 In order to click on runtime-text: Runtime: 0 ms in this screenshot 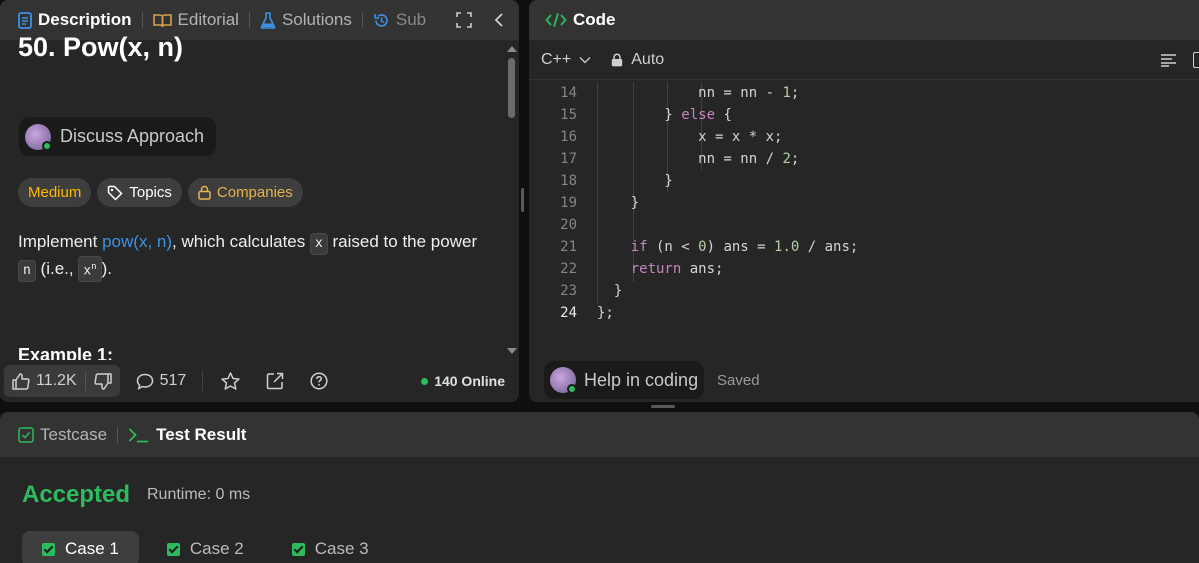, I will do `click(199, 494)`.